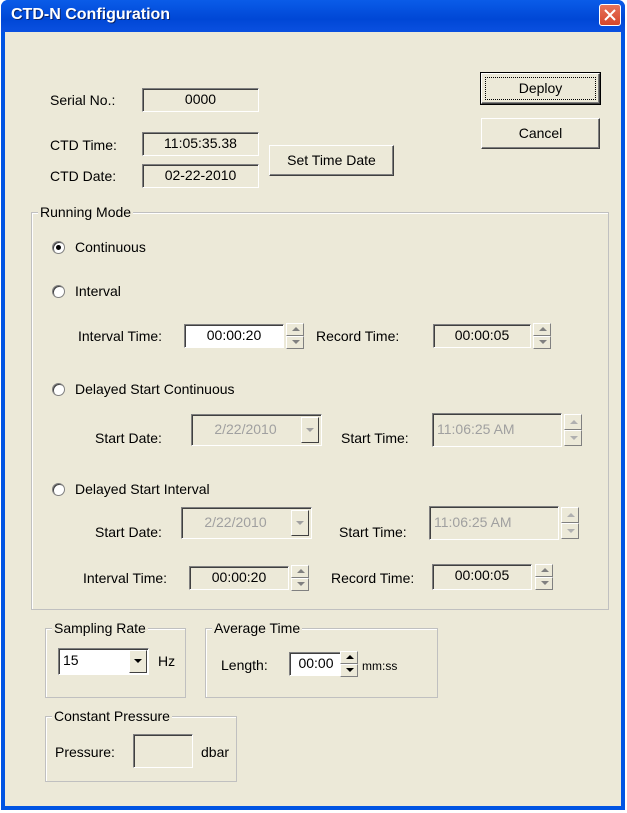 This screenshot has width=627, height=813. I want to click on di-start-date-dropdown, so click(300, 523).